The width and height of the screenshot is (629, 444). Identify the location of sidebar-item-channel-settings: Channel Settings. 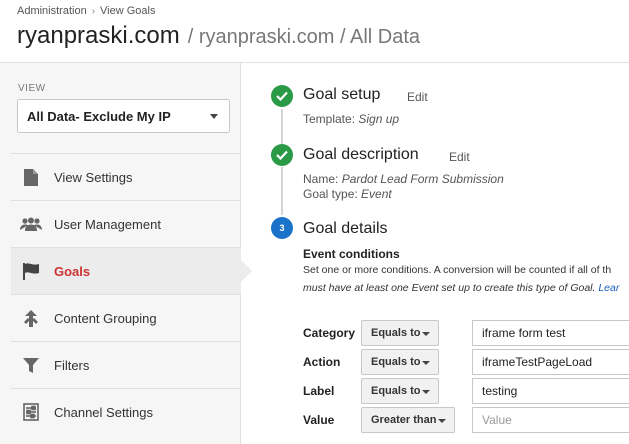
(126, 411).